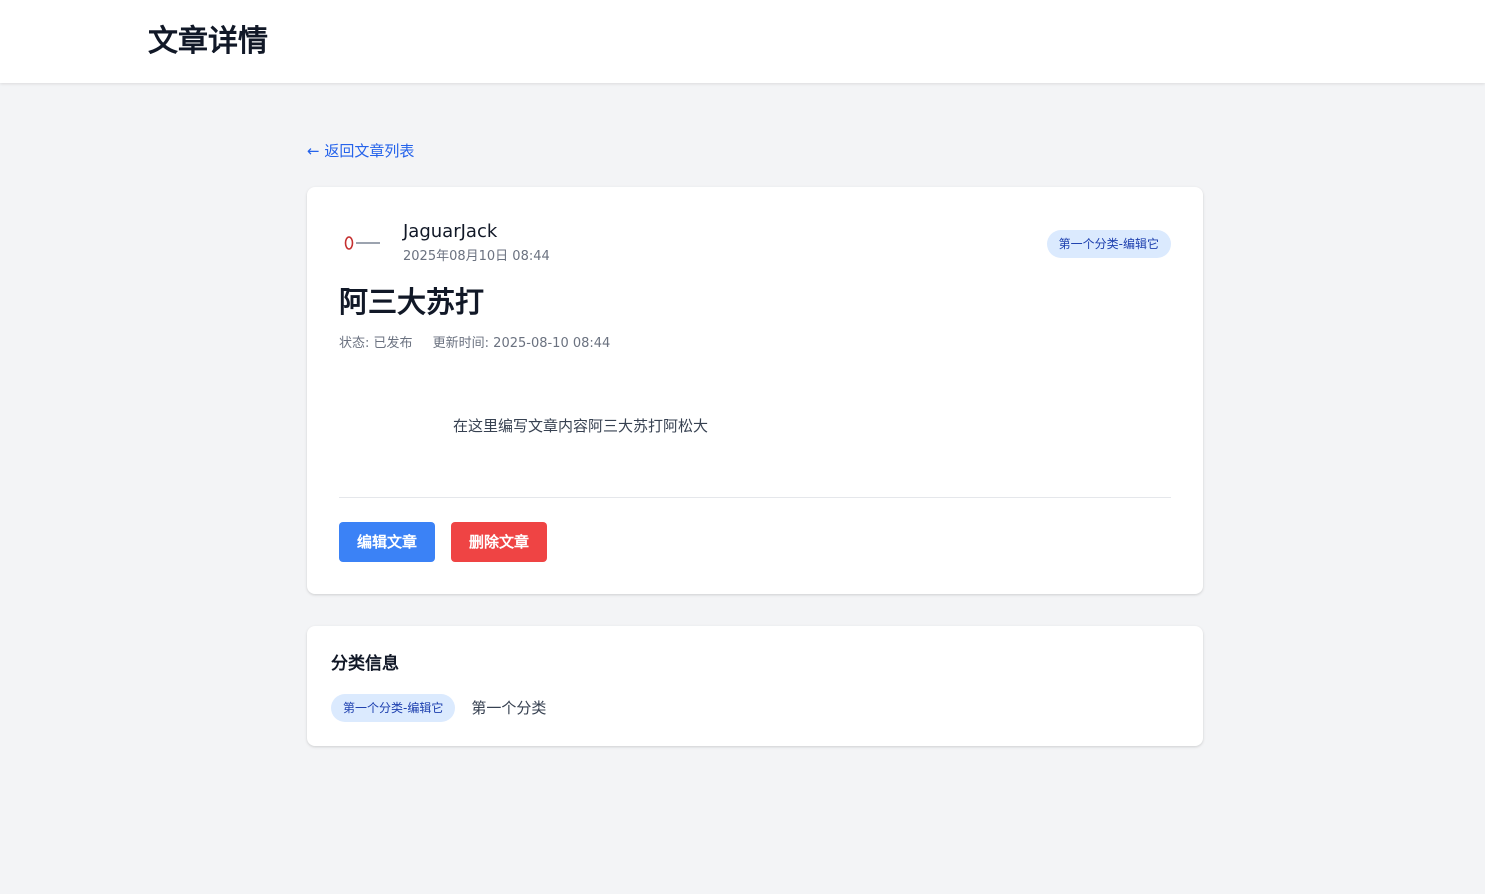 The height and width of the screenshot is (894, 1485). What do you see at coordinates (521, 343) in the screenshot?
I see `updated-time: 更新时间: 2025-08-10 08:44` at bounding box center [521, 343].